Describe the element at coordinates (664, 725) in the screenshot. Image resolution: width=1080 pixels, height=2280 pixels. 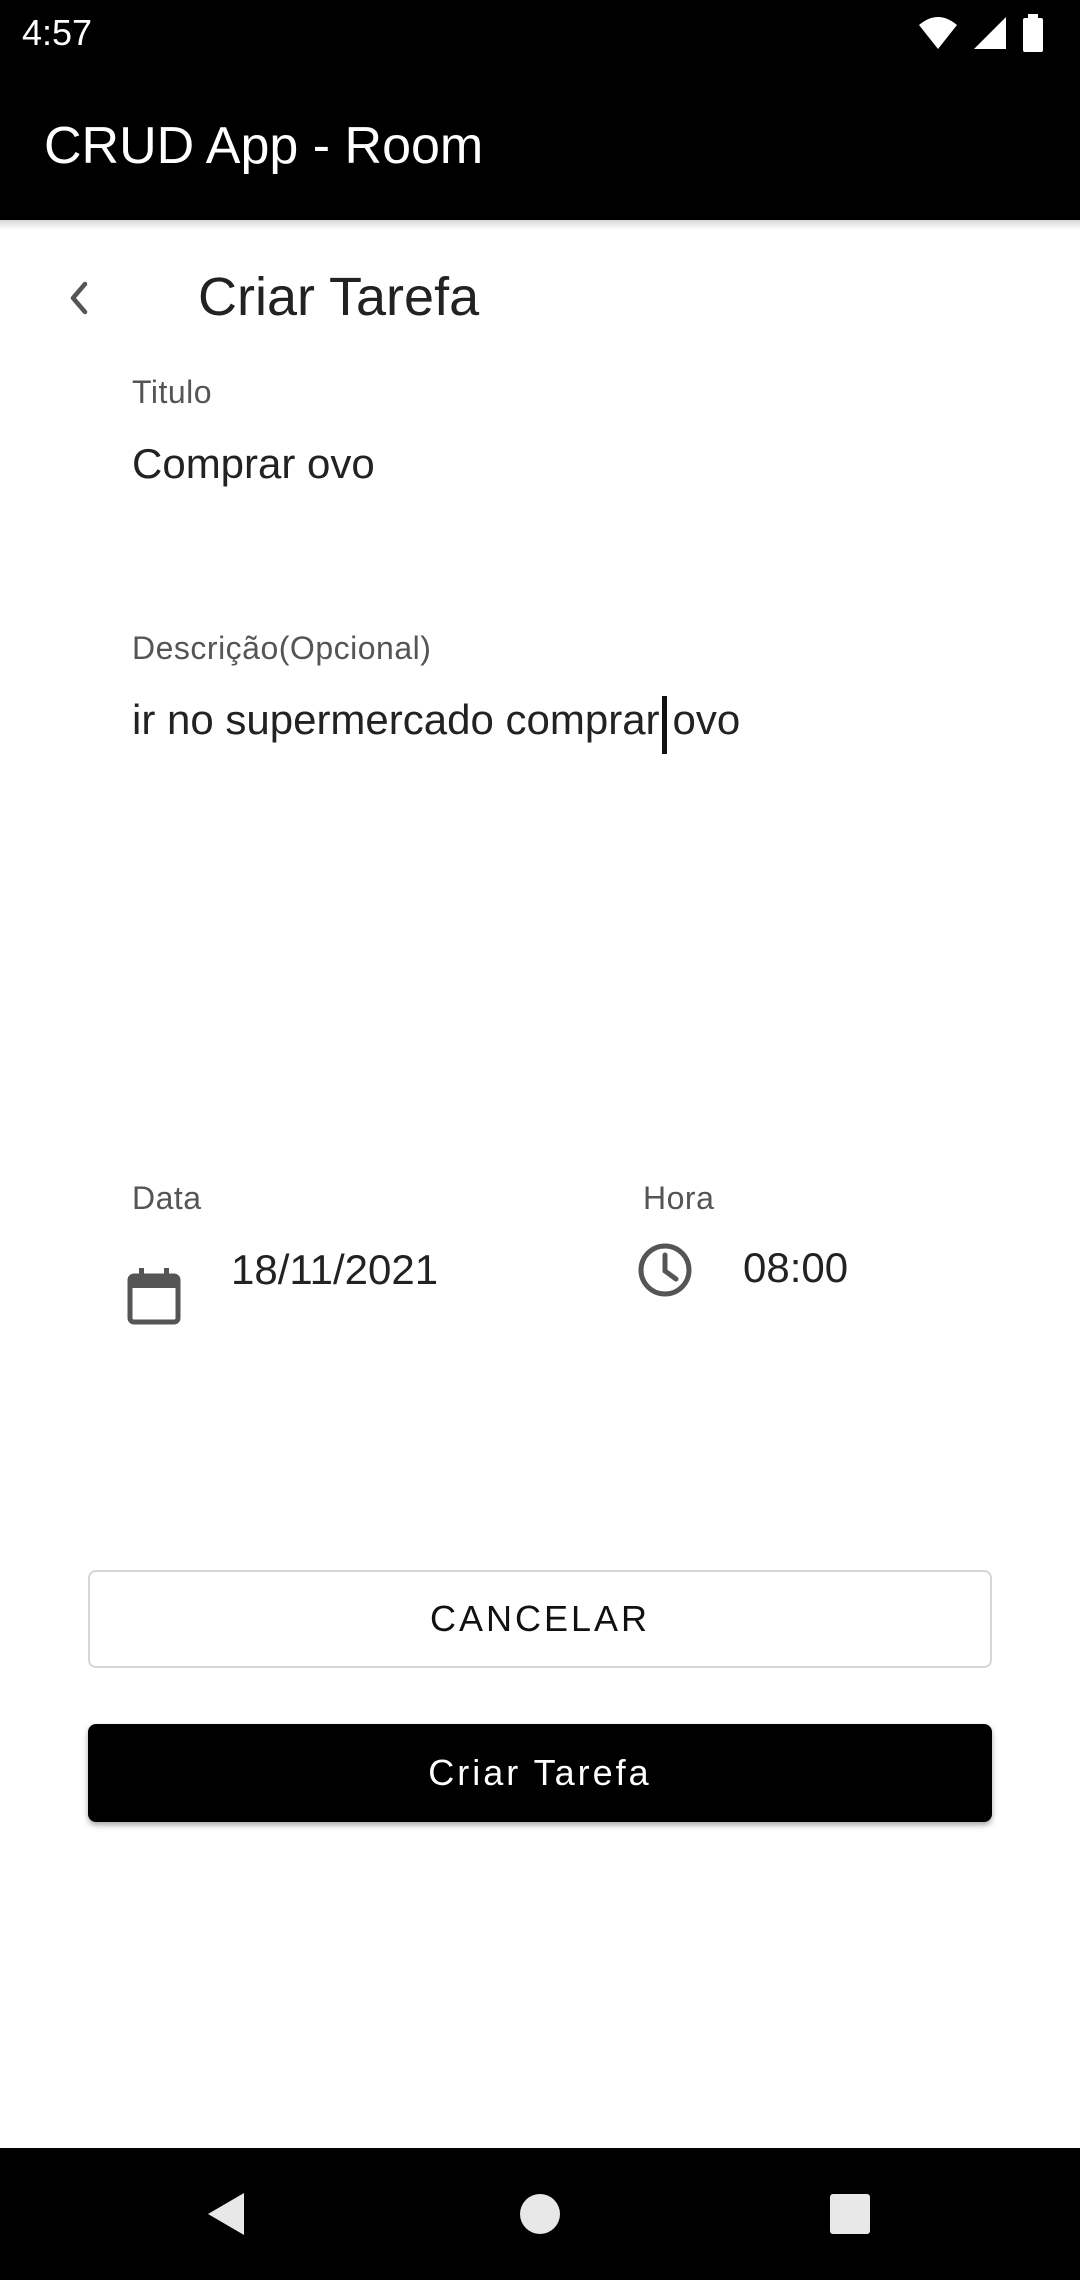
I see `text-cursor` at that location.